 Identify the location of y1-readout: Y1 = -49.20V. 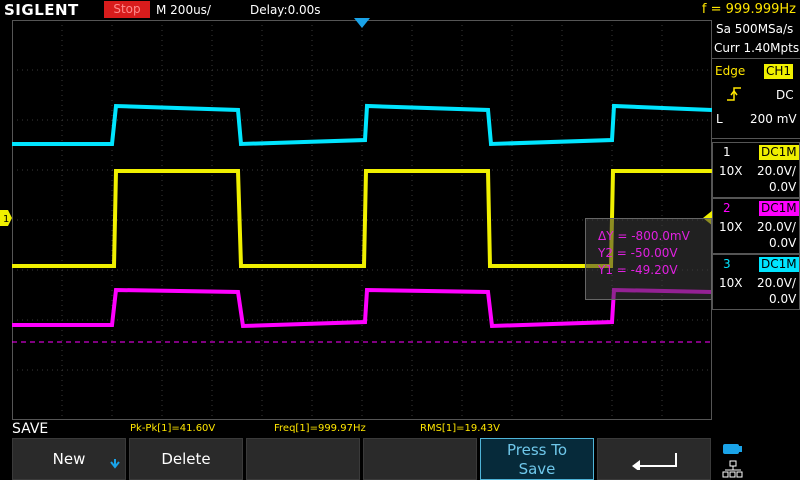
(638, 270).